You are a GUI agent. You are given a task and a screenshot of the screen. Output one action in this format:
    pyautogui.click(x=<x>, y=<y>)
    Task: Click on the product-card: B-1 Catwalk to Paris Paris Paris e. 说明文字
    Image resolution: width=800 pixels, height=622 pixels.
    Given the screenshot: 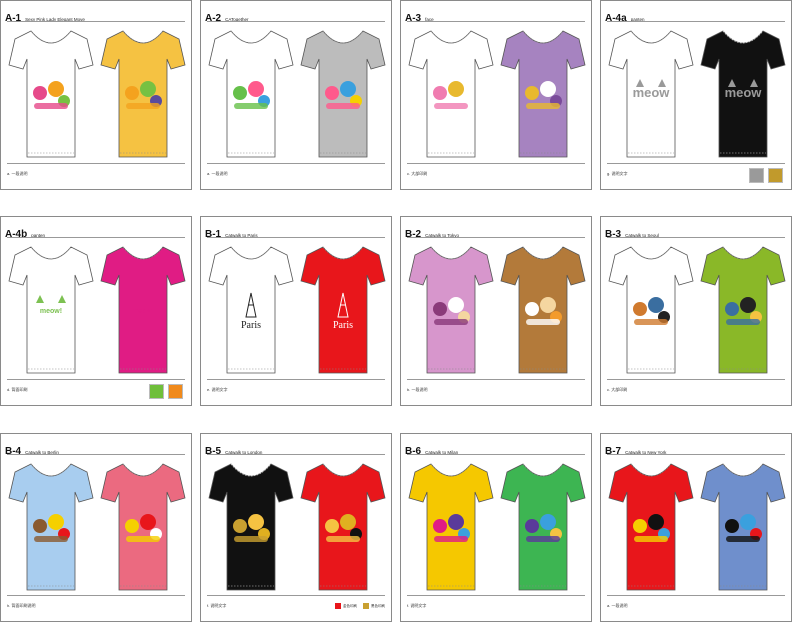 What is the action you would take?
    pyautogui.click(x=296, y=311)
    